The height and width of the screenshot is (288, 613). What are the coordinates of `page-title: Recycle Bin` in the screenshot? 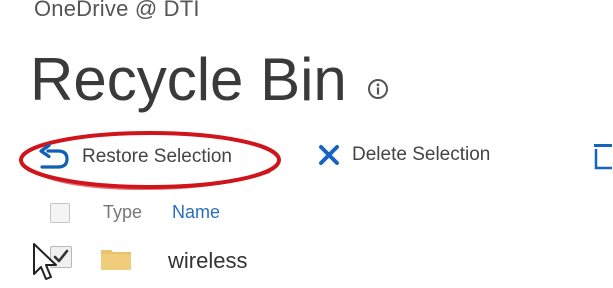 It's located at (188, 79).